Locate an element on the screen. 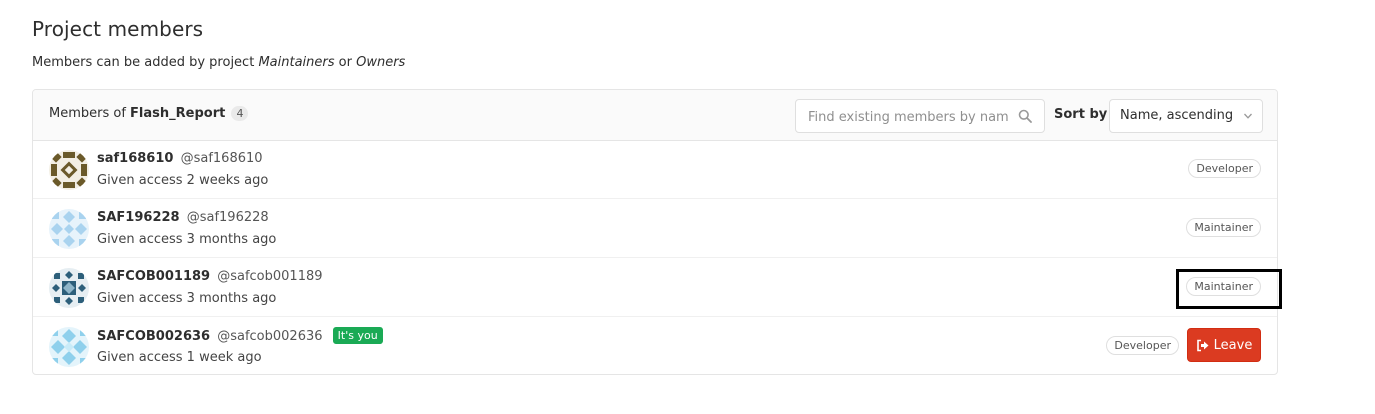 This screenshot has height=414, width=1375. member-name-line: SAFCOB002636 @safcob002636 It's you is located at coordinates (240, 336).